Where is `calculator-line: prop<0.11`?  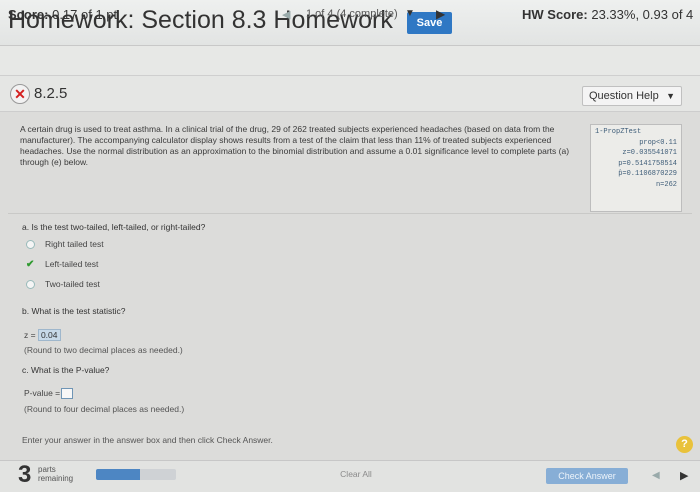
calculator-line: prop<0.11 is located at coordinates (658, 142).